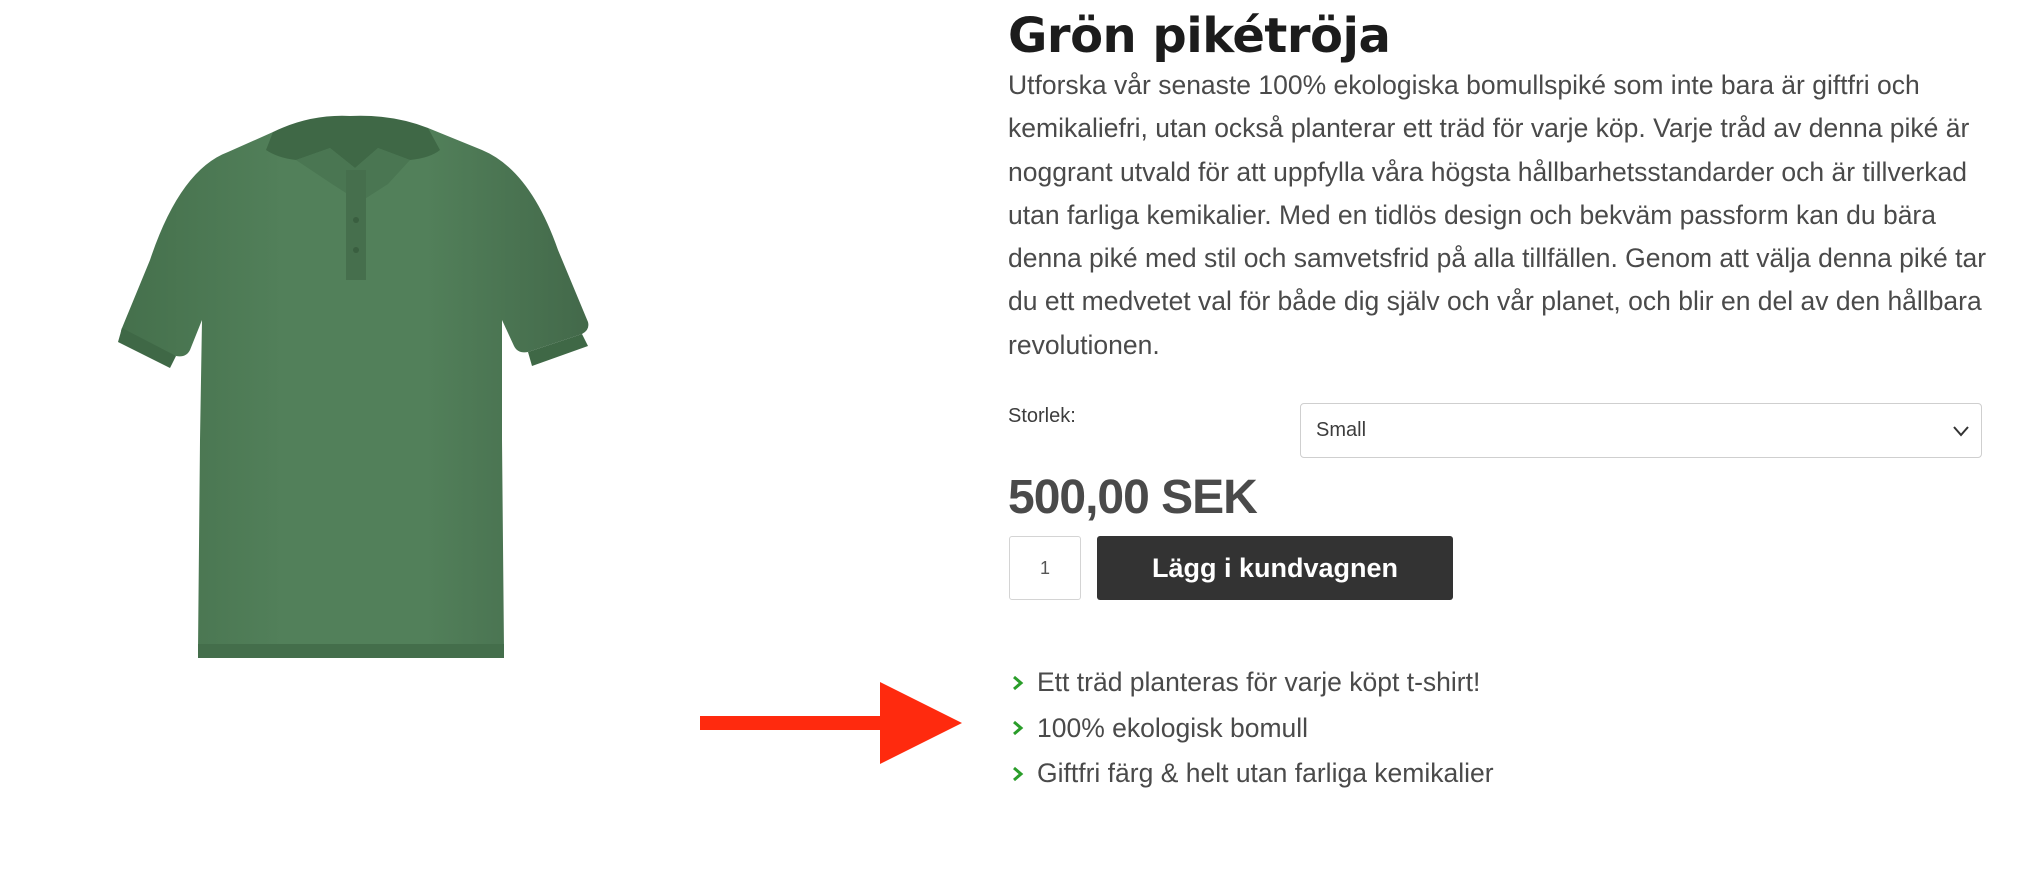 This screenshot has height=895, width=2026. Describe the element at coordinates (1173, 727) in the screenshot. I see `feature-text: 100% ekologisk bomull` at that location.